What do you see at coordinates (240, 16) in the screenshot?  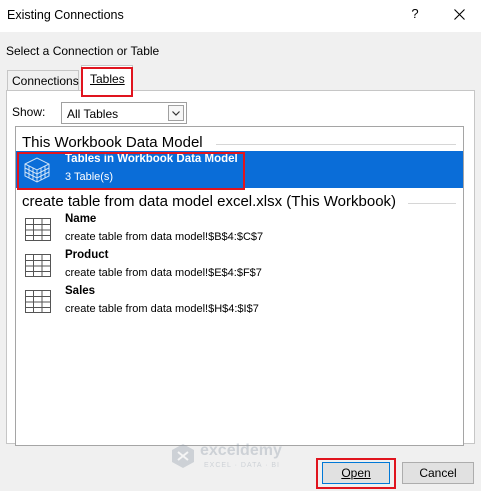 I see `title-bar: Existing Connections ?` at bounding box center [240, 16].